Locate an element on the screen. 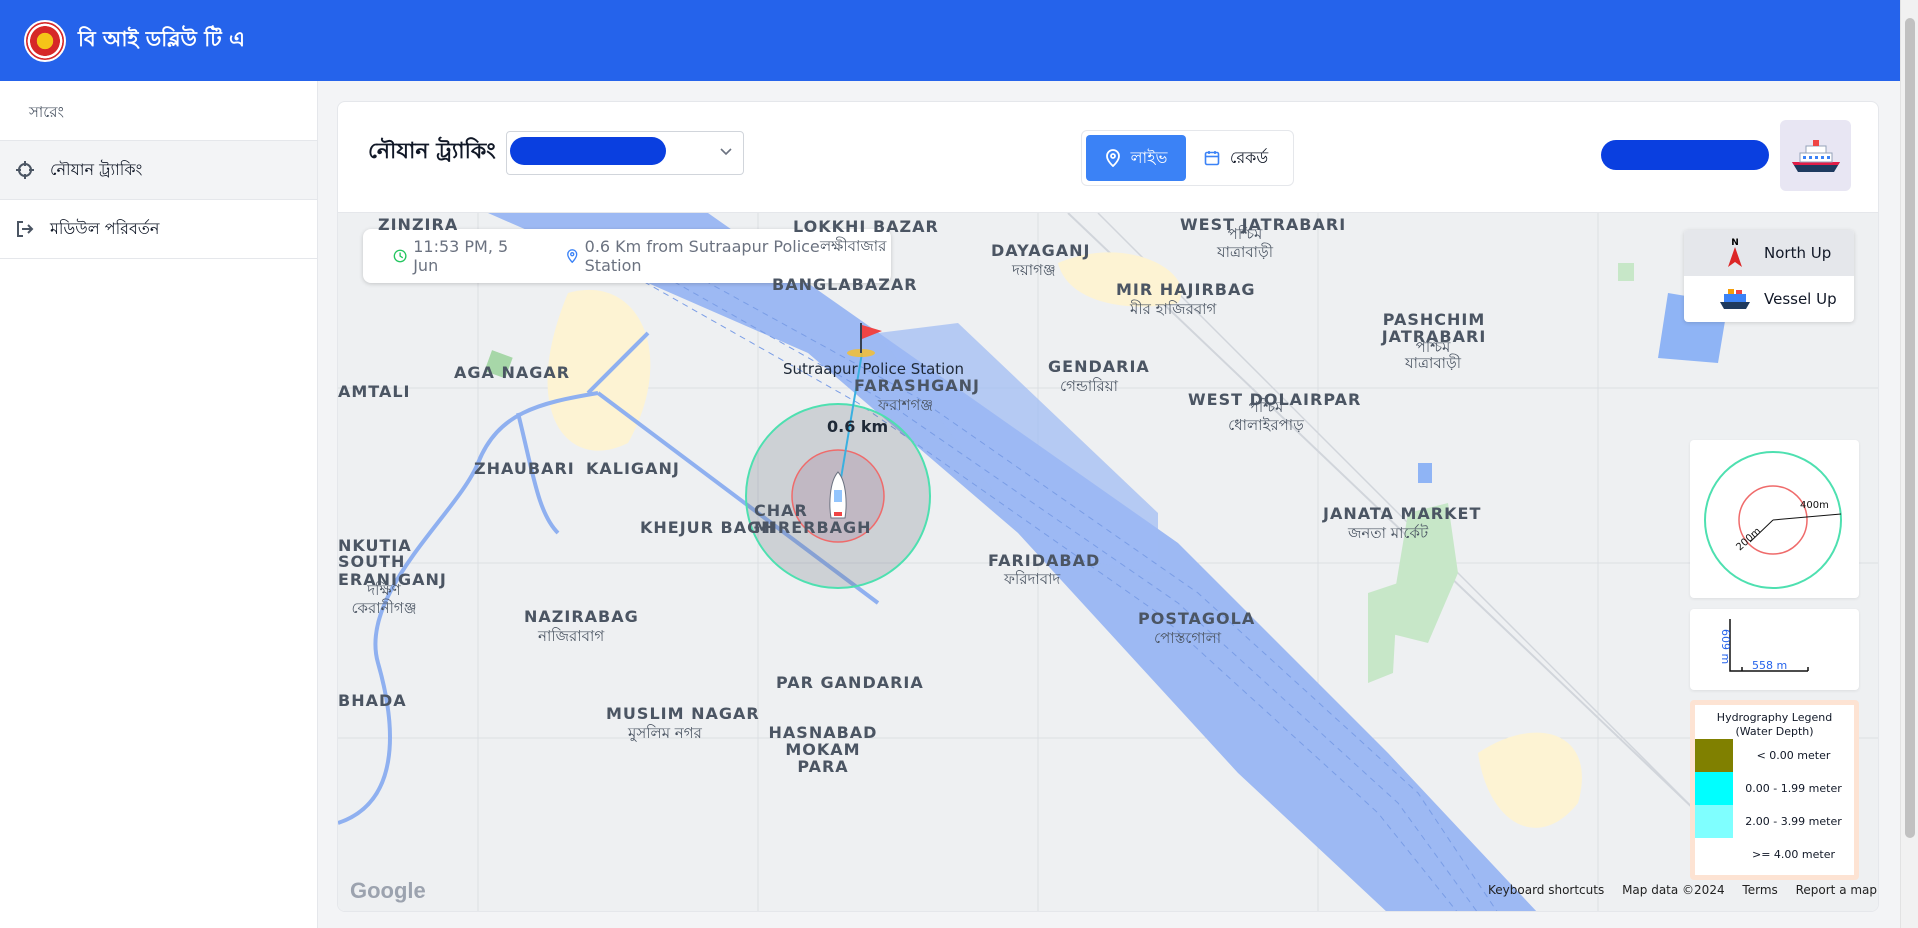 This screenshot has height=928, width=1918. place-zhaubari: ZHAUBARI is located at coordinates (524, 468).